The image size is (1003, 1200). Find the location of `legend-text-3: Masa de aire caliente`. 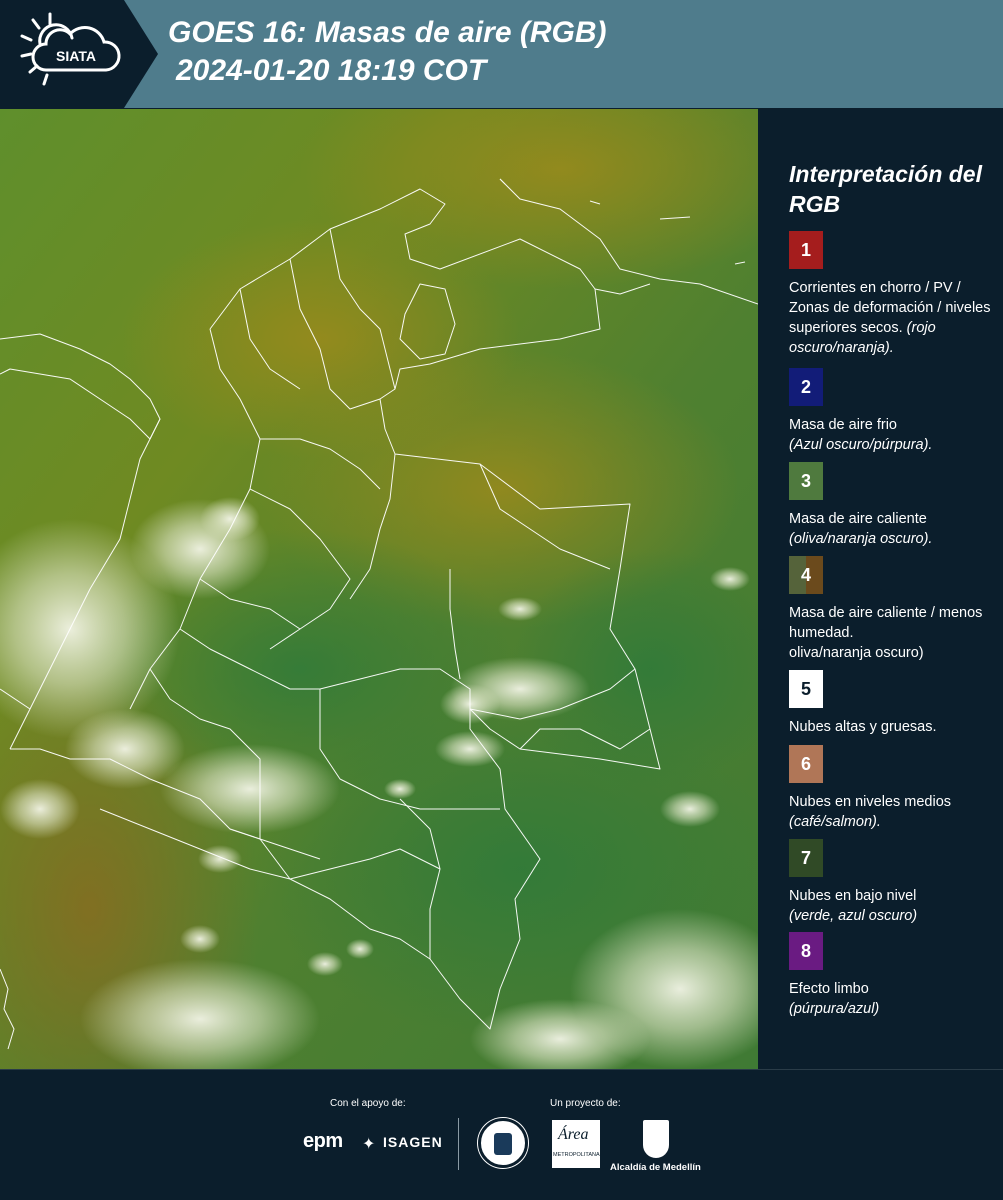

legend-text-3: Masa de aire caliente is located at coordinates (858, 519).